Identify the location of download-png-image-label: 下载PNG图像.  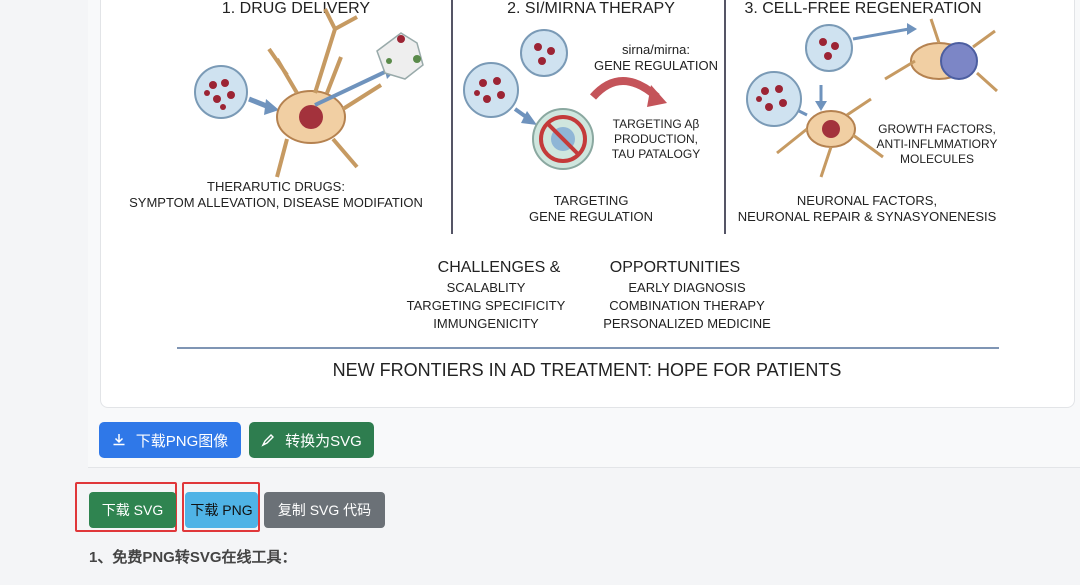
(182, 441).